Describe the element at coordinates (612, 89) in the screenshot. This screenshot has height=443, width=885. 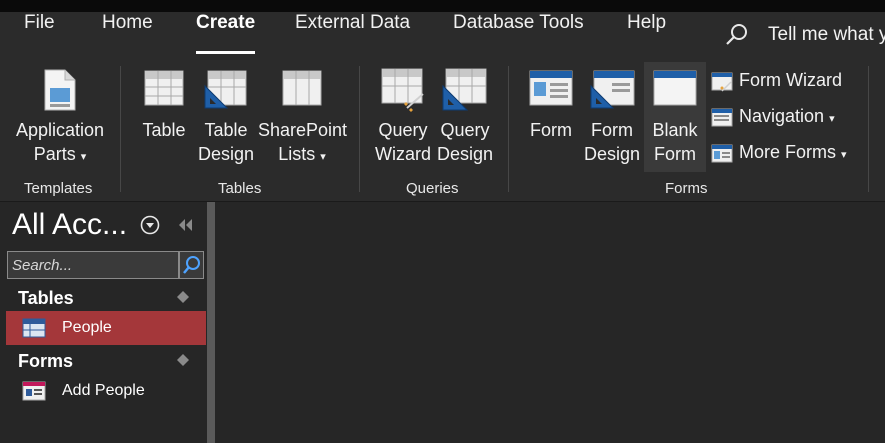
I see `form-design-icon` at that location.